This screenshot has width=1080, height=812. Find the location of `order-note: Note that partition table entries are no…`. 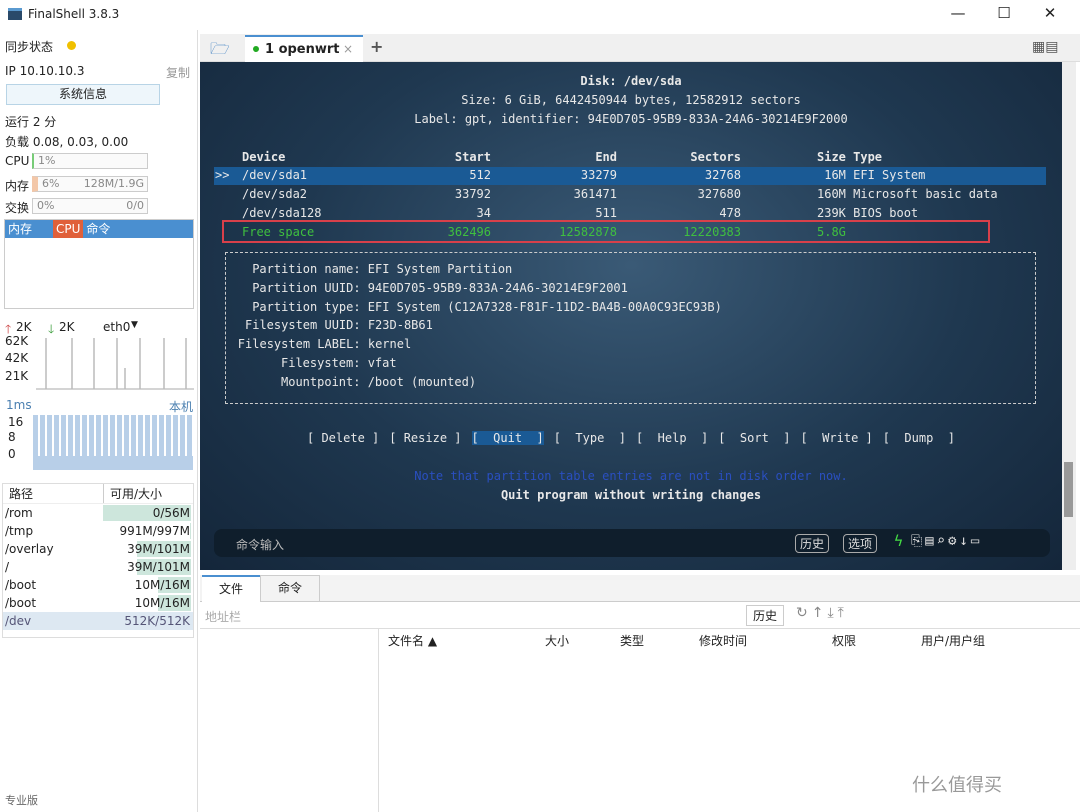

order-note: Note that partition table entries are no… is located at coordinates (631, 476).